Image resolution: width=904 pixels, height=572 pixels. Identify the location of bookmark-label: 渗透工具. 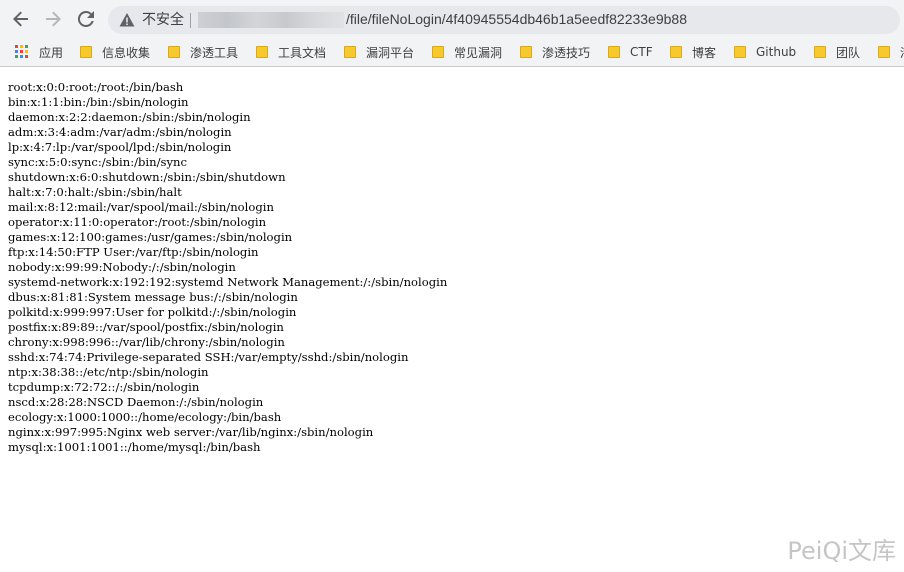
(214, 52).